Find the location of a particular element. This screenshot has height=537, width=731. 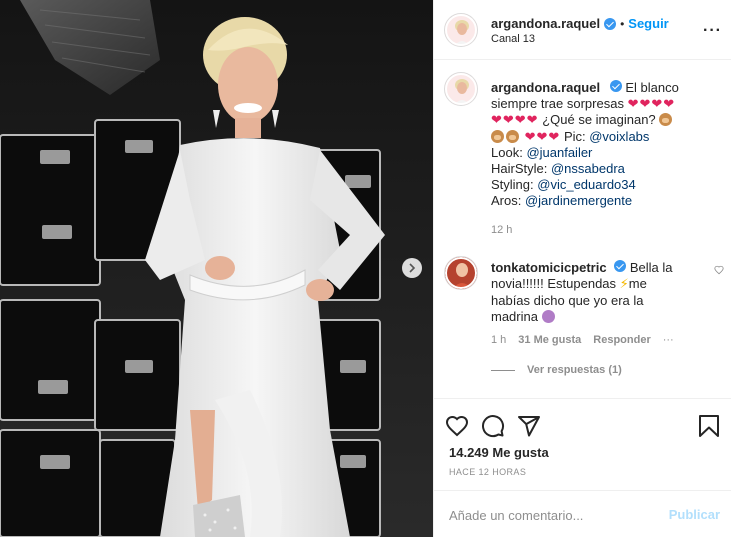

author-username: argandona.raquel is located at coordinates (545, 23).